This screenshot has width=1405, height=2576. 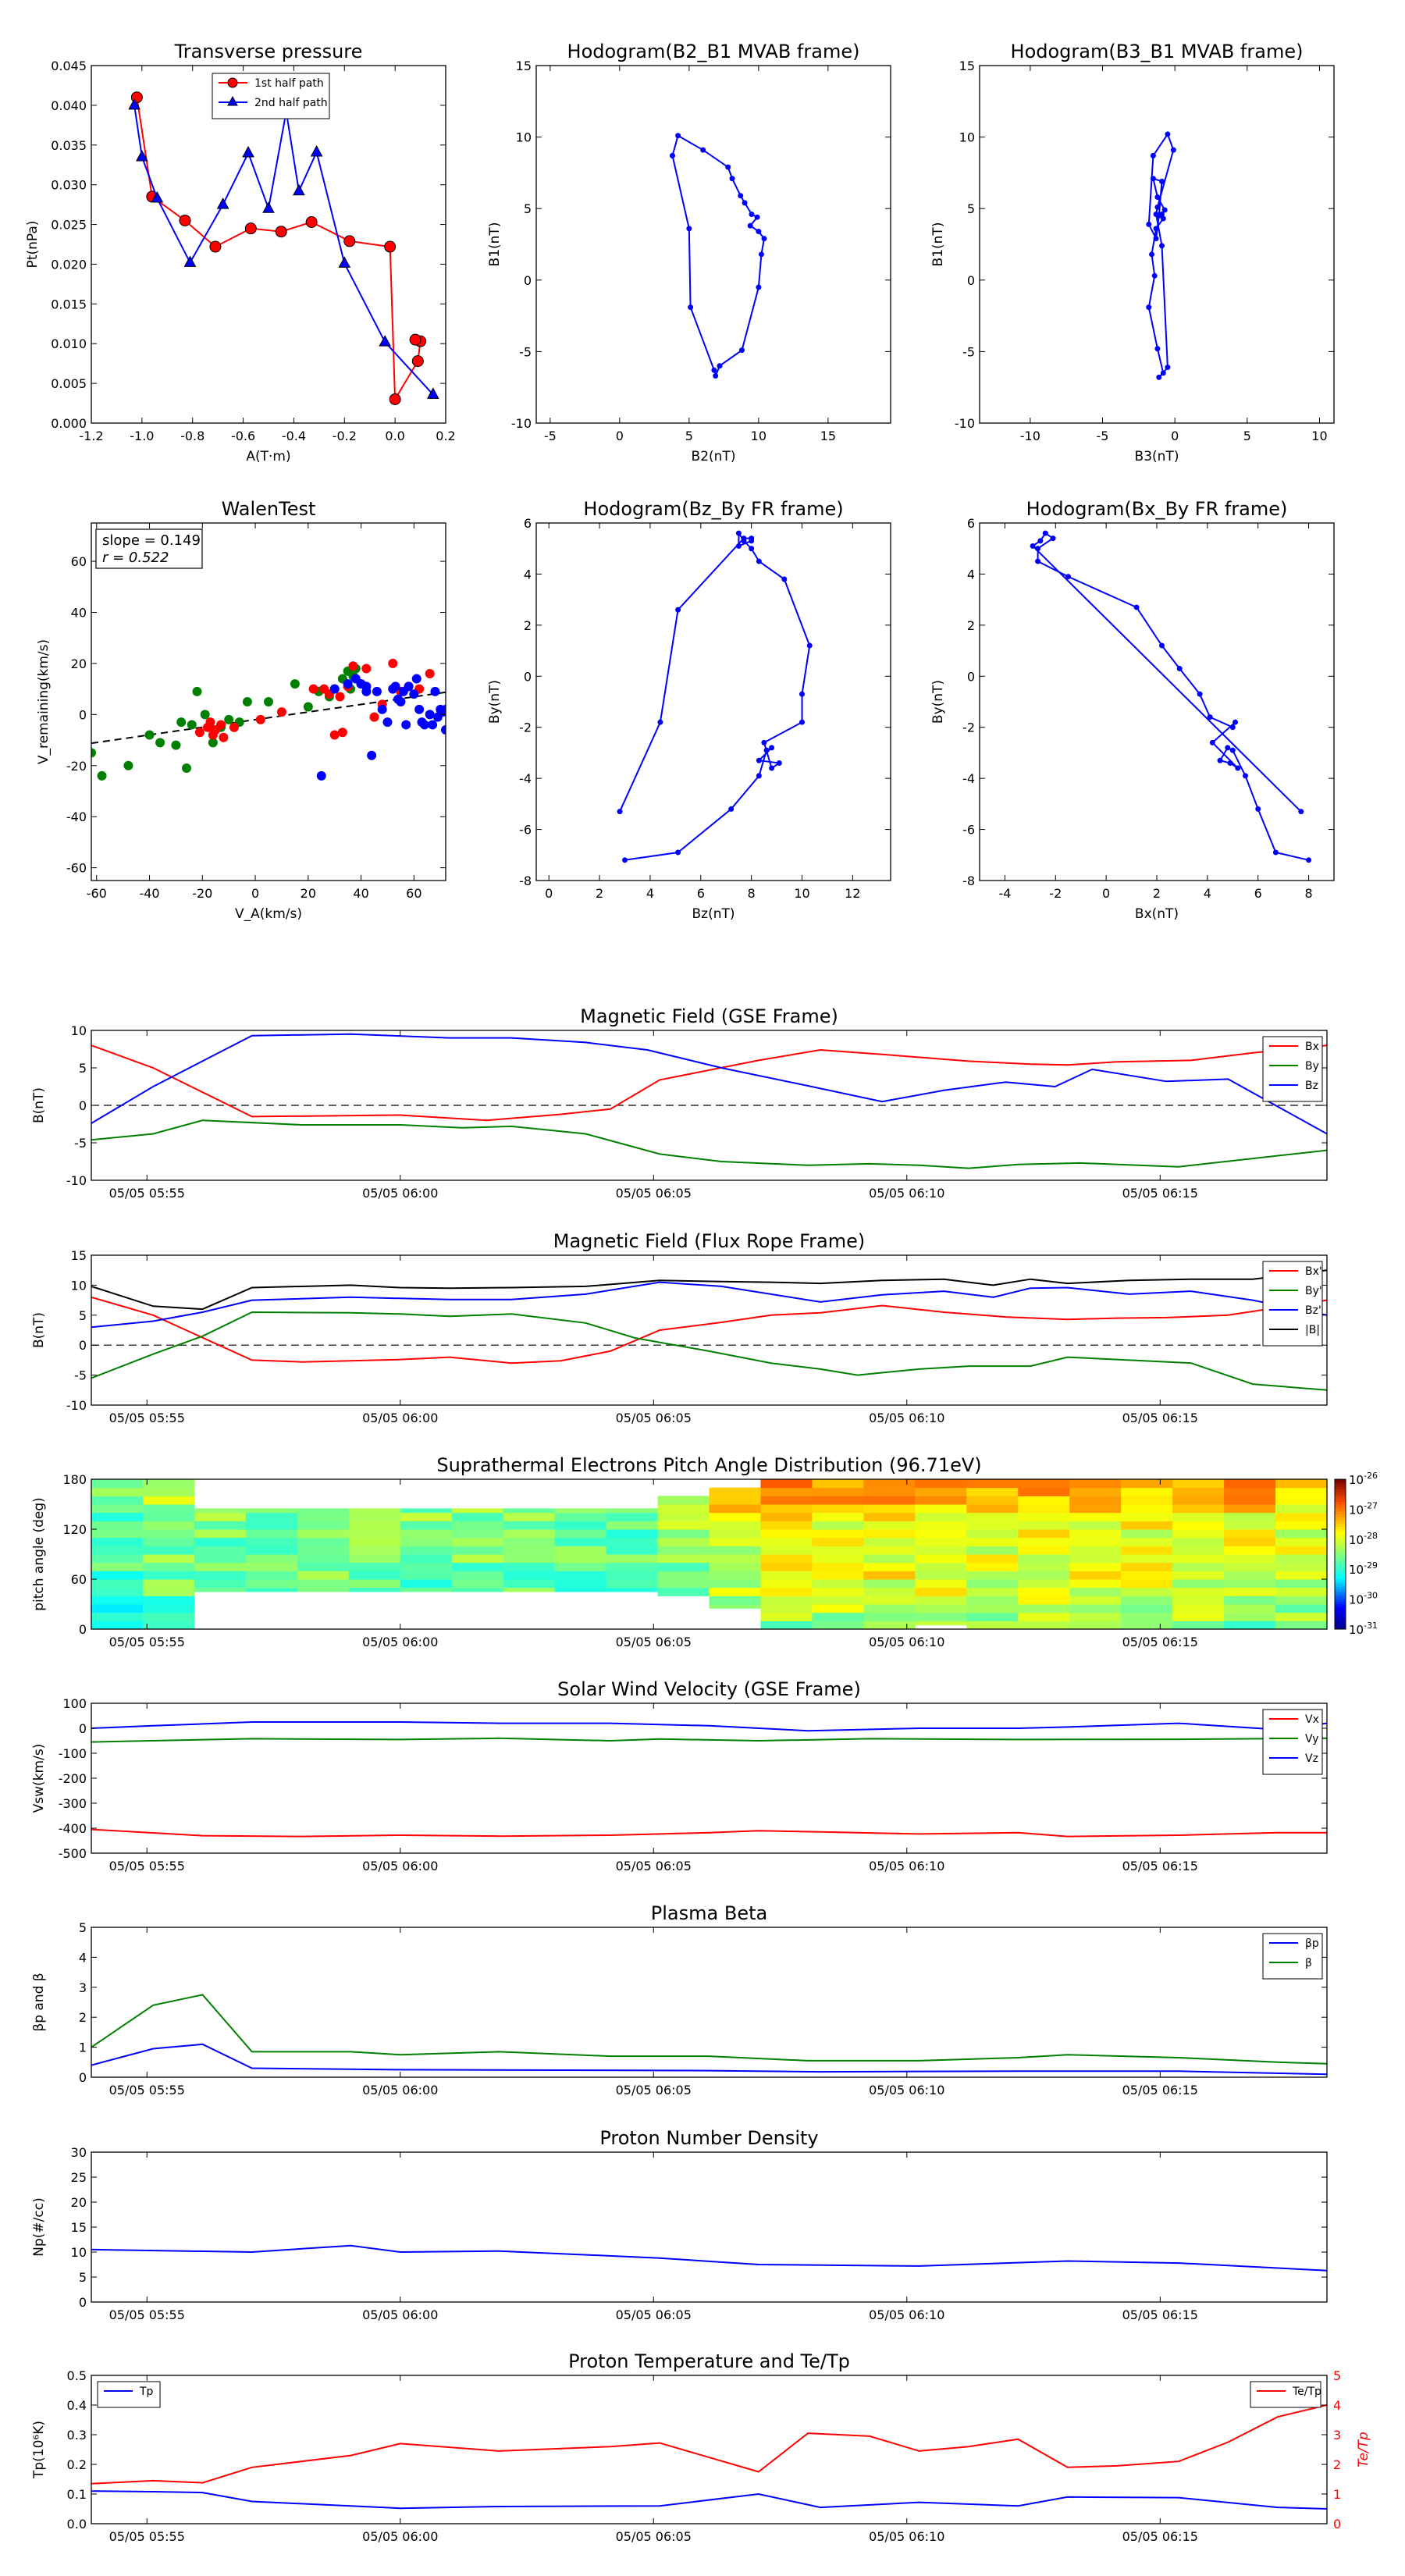 What do you see at coordinates (528, 208) in the screenshot?
I see `y-tick-label: 5` at bounding box center [528, 208].